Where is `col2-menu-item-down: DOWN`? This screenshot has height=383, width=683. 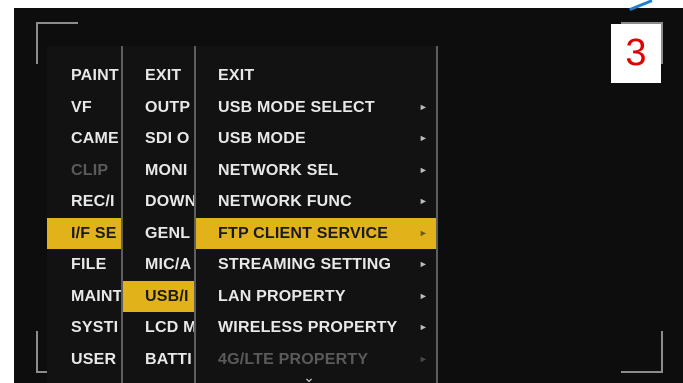 col2-menu-item-down: DOWN is located at coordinates (160, 201).